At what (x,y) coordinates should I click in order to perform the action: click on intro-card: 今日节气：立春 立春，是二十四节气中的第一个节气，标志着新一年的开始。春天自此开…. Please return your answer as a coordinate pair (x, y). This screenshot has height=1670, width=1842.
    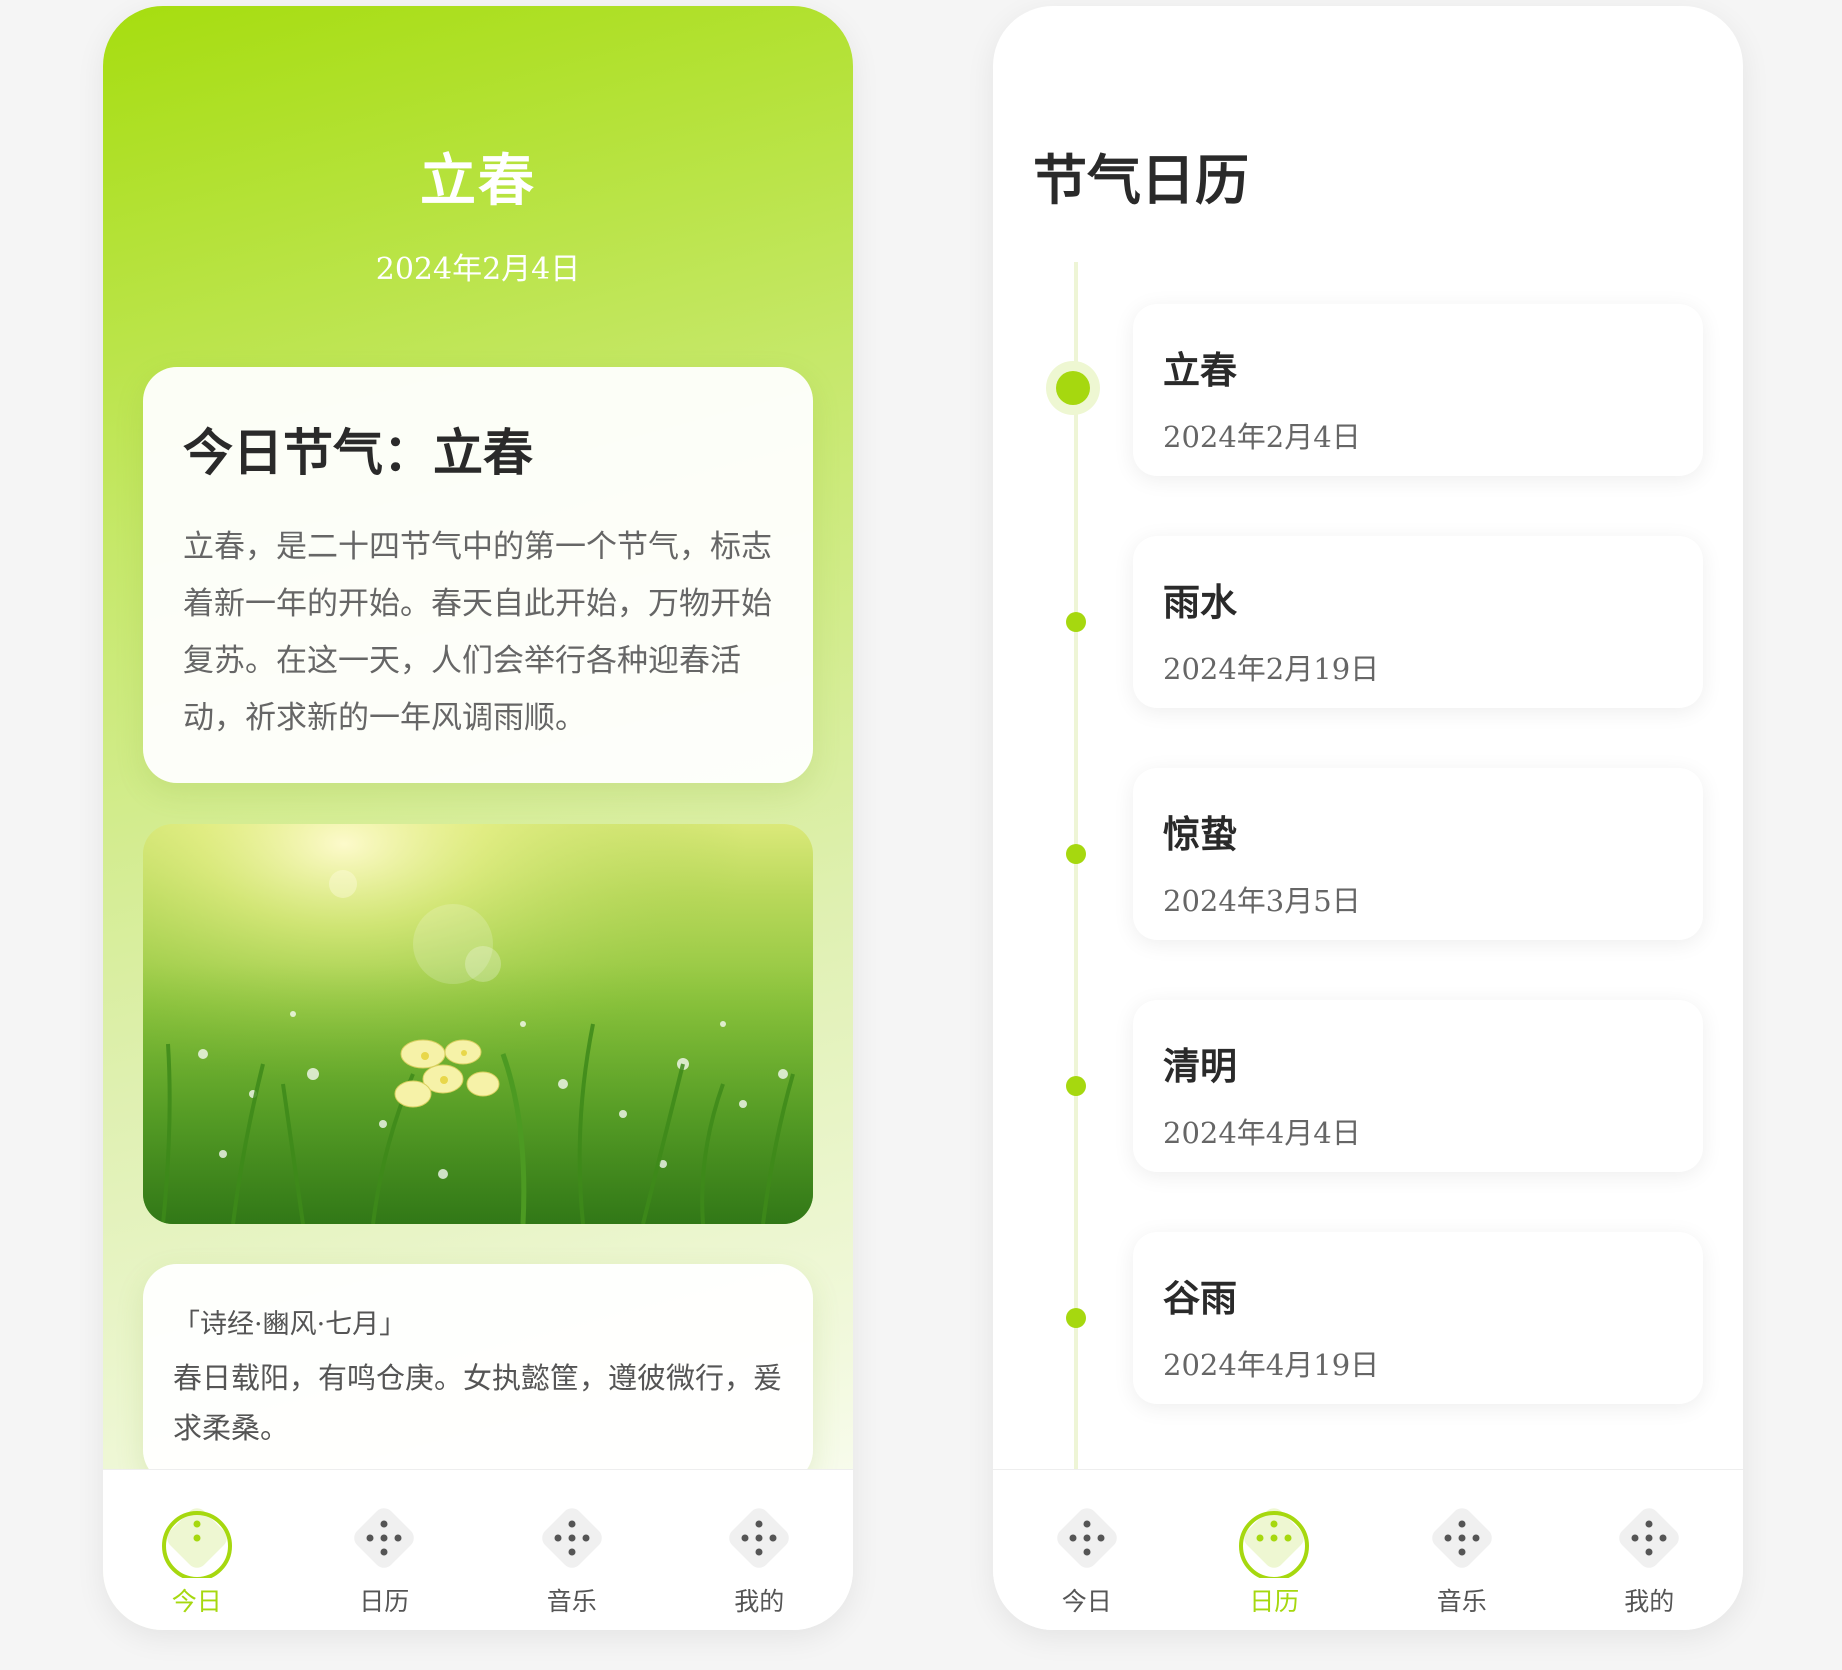
    Looking at the image, I should click on (478, 575).